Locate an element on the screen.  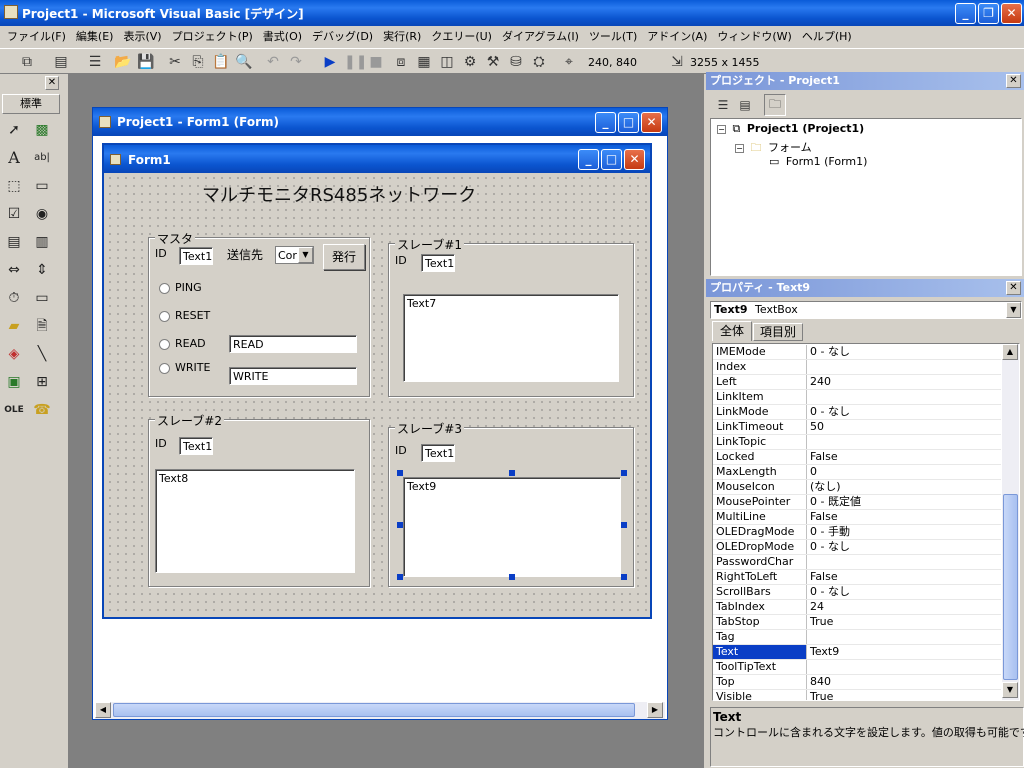
timer-tool-icon: ⏱ is located at coordinates (14, 298).